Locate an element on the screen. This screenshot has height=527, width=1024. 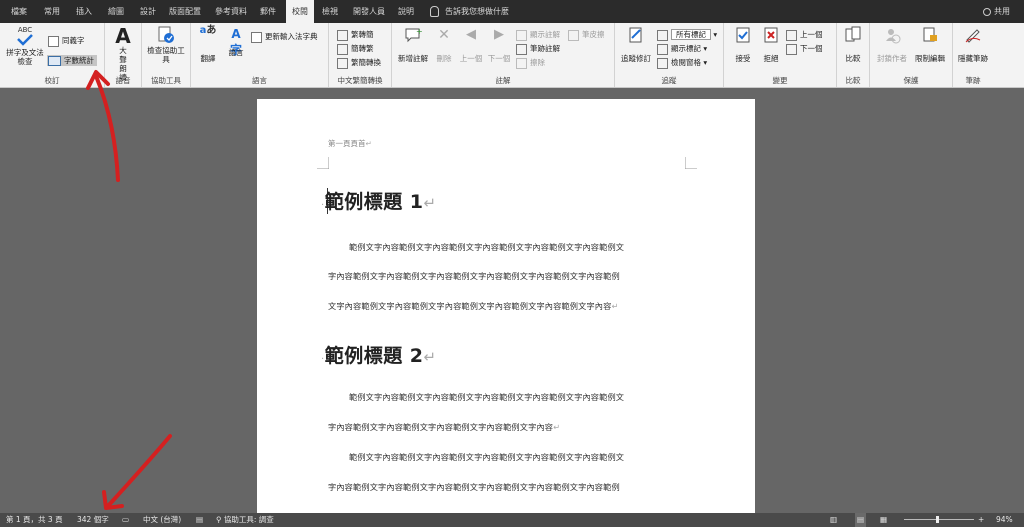
review-pane-button: 檢閱窗格 ▾ is located at coordinates (682, 63).